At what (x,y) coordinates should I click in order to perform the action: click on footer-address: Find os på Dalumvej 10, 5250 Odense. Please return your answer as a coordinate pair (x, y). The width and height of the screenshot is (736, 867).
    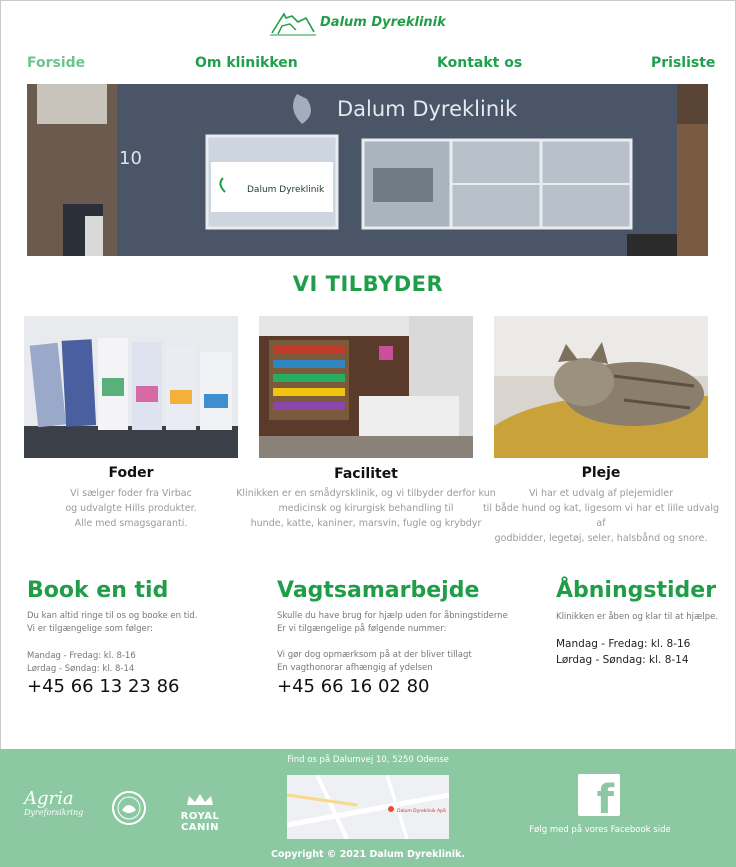
    Looking at the image, I should click on (368, 760).